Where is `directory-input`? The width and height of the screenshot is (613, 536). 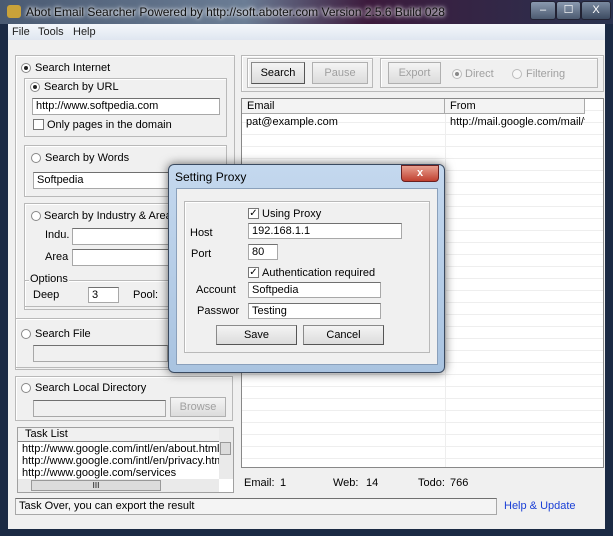
directory-input is located at coordinates (99, 408).